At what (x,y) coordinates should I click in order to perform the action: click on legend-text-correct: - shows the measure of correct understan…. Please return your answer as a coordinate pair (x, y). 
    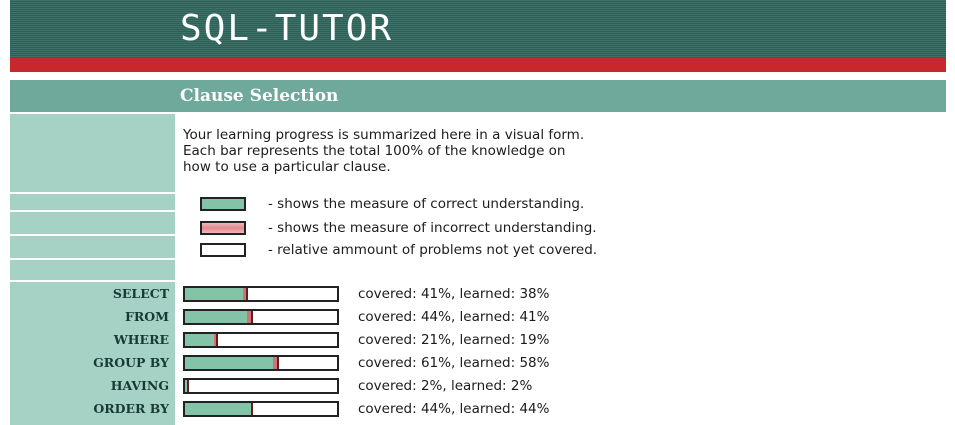
    Looking at the image, I should click on (426, 204).